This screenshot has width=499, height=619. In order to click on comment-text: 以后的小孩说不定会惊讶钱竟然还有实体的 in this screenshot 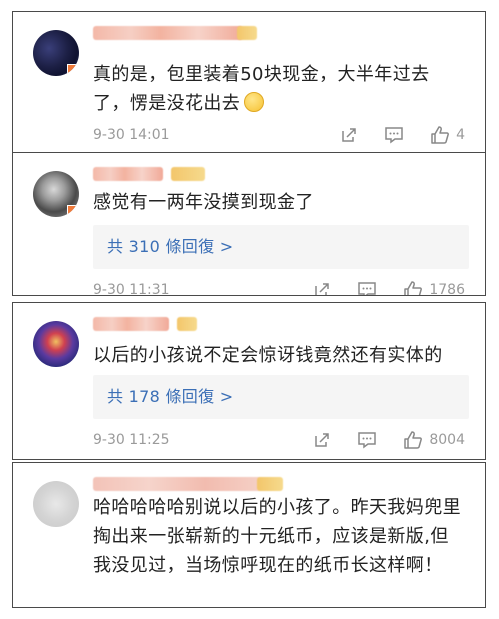, I will do `click(268, 355)`.